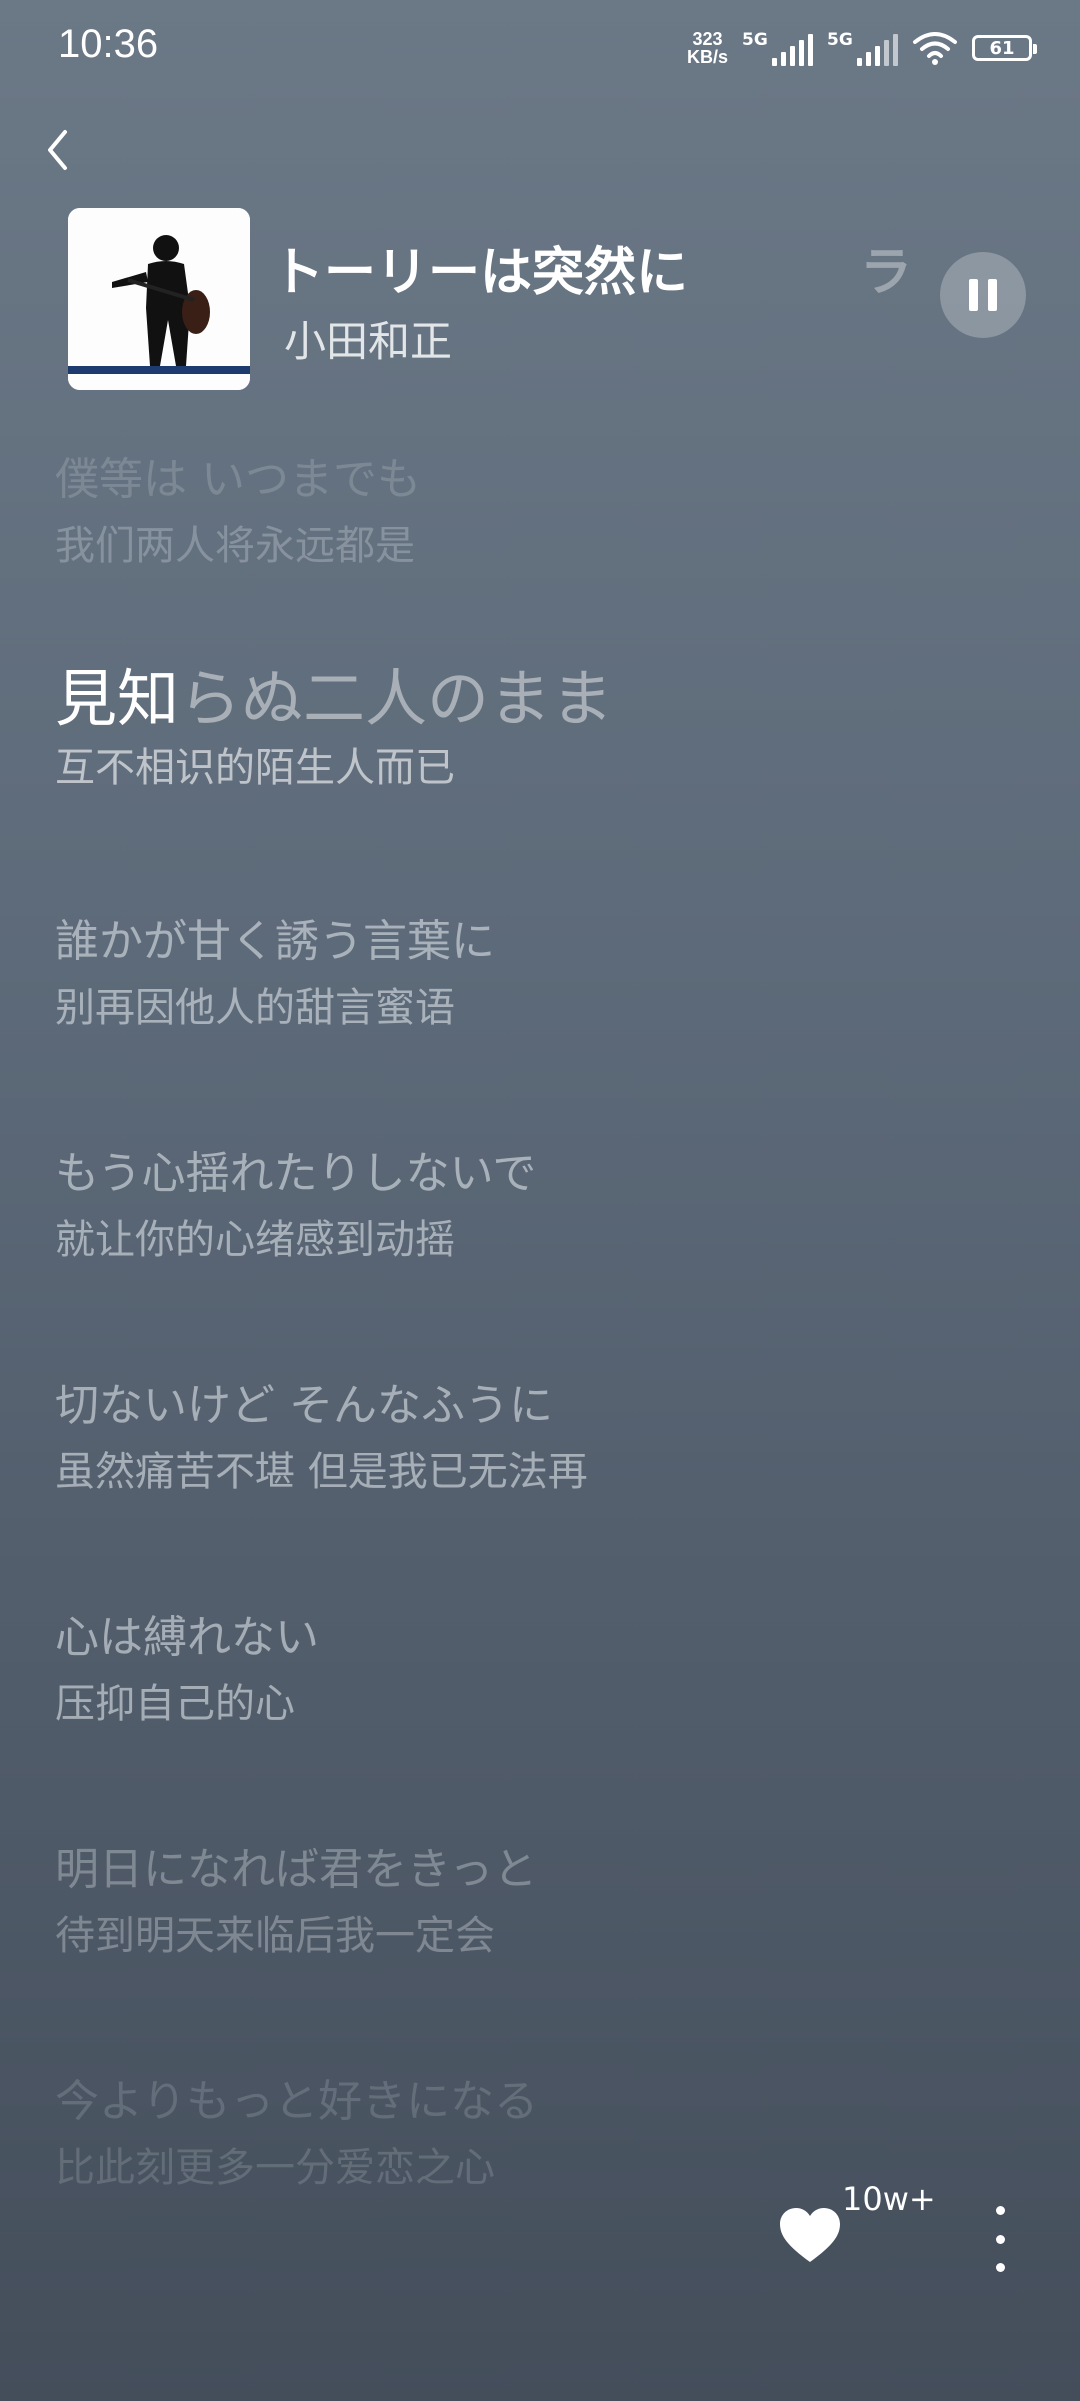  What do you see at coordinates (707, 48) in the screenshot?
I see `network-speed: 323 KB/s` at bounding box center [707, 48].